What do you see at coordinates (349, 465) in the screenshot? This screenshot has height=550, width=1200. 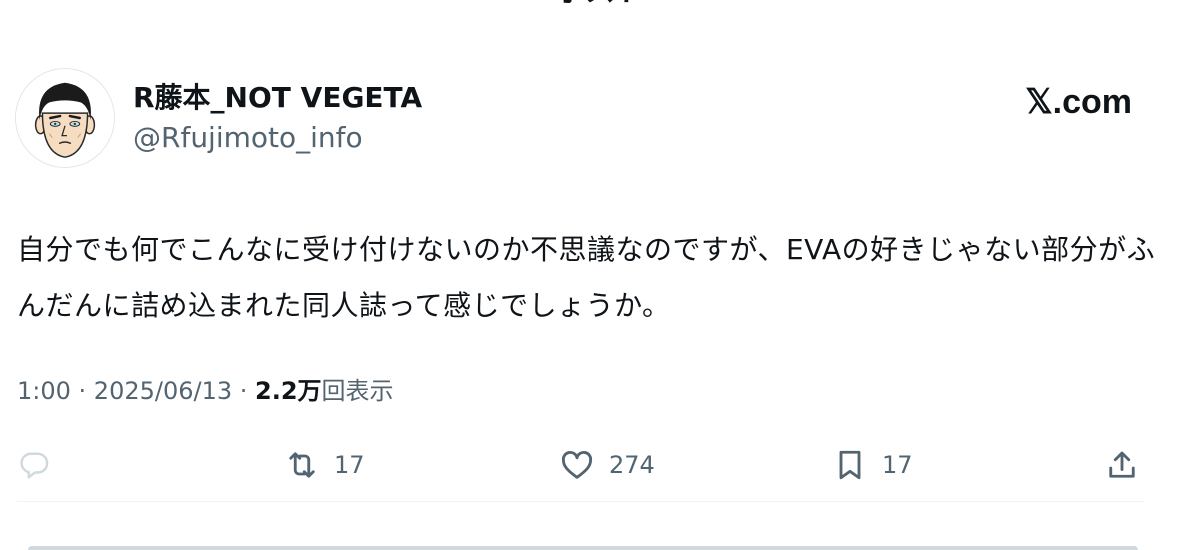 I see `repost-count: 17` at bounding box center [349, 465].